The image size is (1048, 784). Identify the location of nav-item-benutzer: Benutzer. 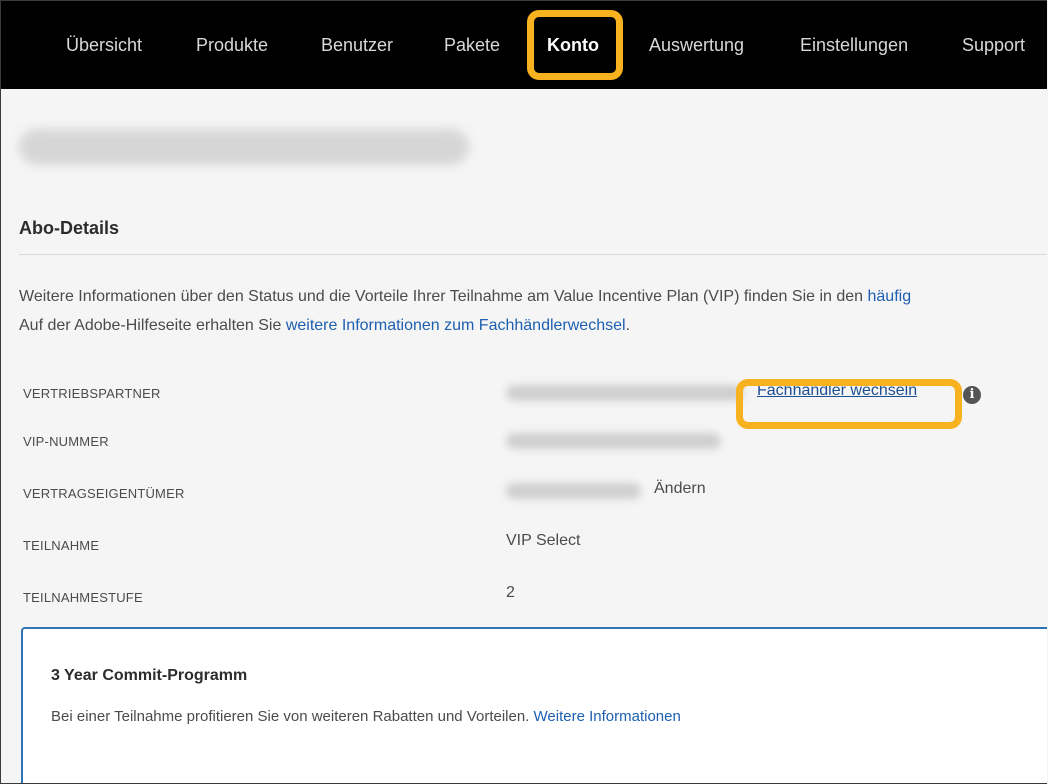
(357, 45).